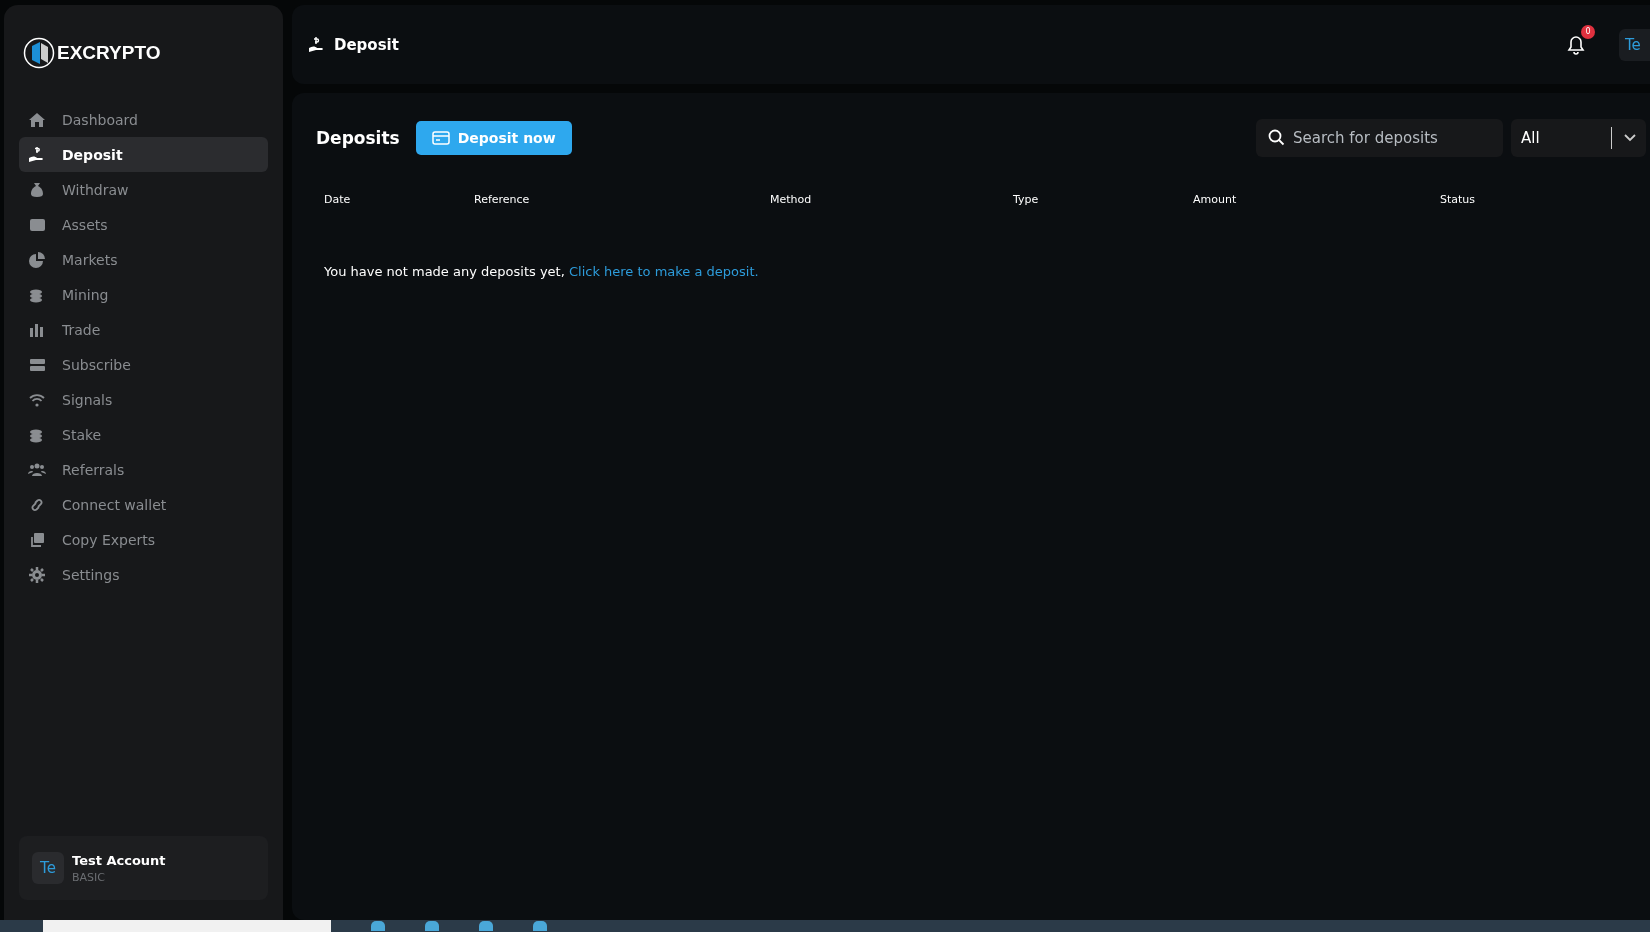  Describe the element at coordinates (143, 189) in the screenshot. I see `sidebar-item: Withdraw` at that location.